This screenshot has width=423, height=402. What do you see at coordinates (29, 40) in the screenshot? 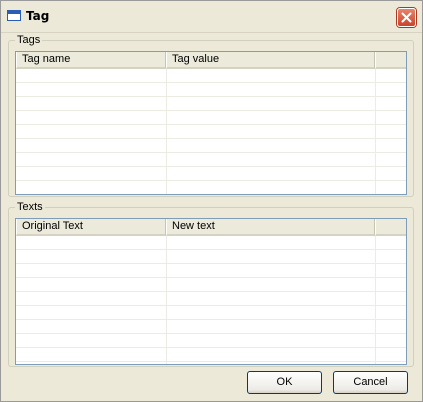
I see `tags-group-label: Tags` at bounding box center [29, 40].